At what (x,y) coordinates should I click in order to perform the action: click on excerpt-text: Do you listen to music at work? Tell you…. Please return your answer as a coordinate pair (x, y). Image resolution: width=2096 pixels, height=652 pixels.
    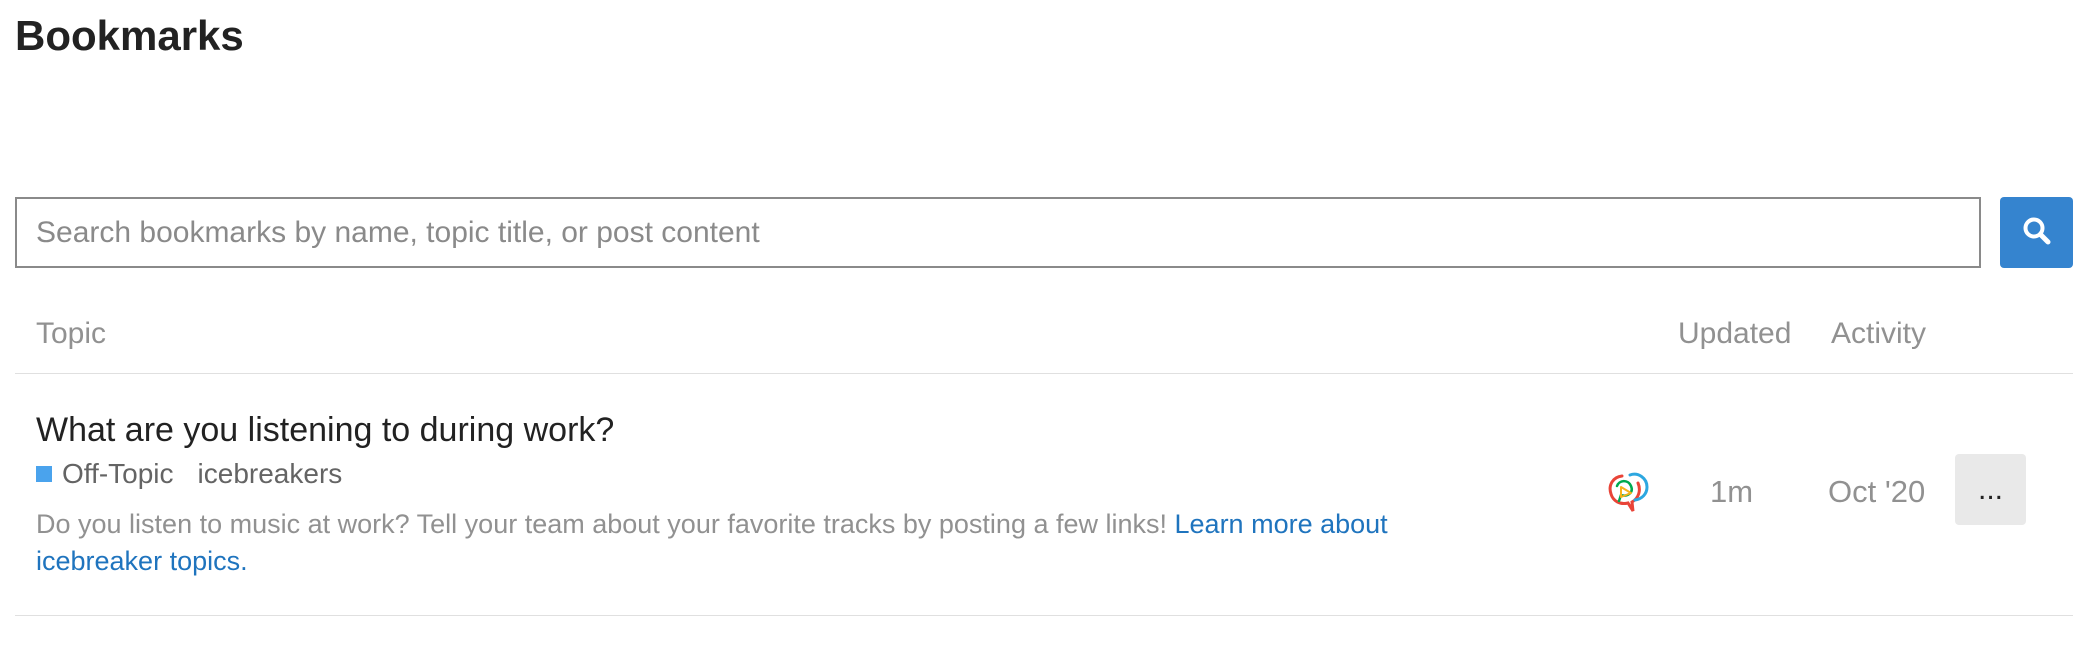
    Looking at the image, I should click on (605, 524).